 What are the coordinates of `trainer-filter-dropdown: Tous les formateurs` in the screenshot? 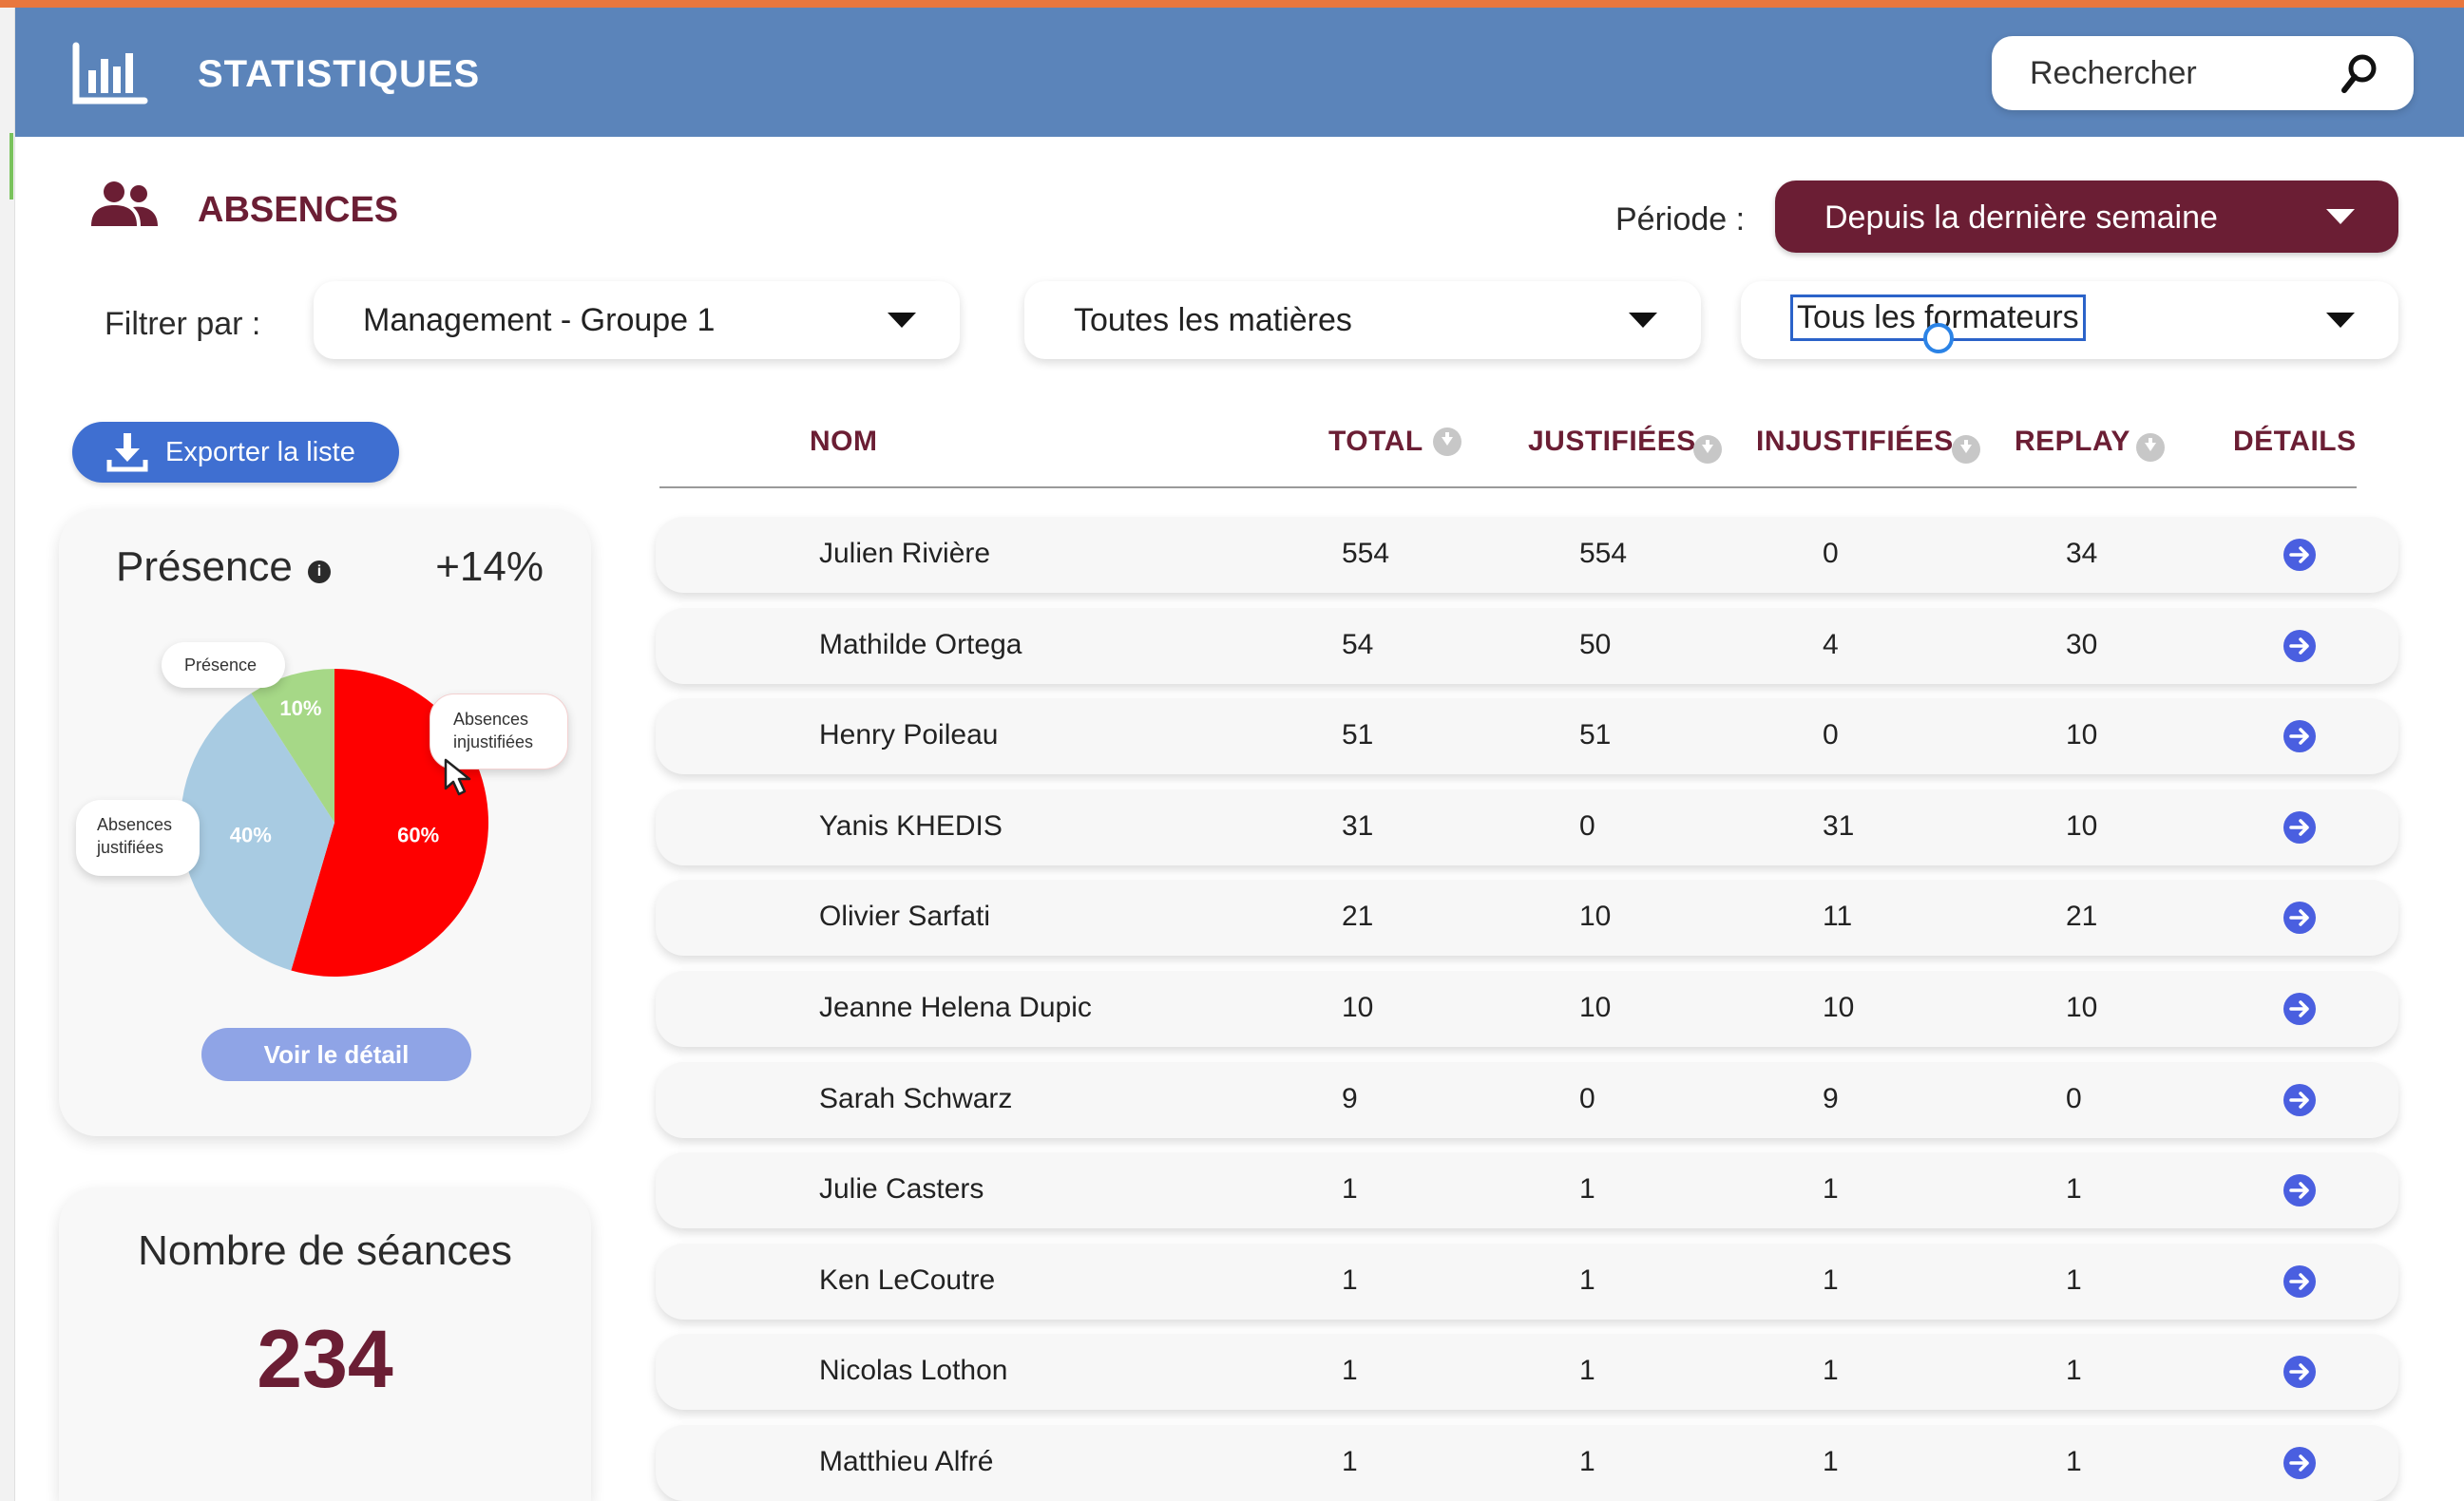 It's located at (2069, 320).